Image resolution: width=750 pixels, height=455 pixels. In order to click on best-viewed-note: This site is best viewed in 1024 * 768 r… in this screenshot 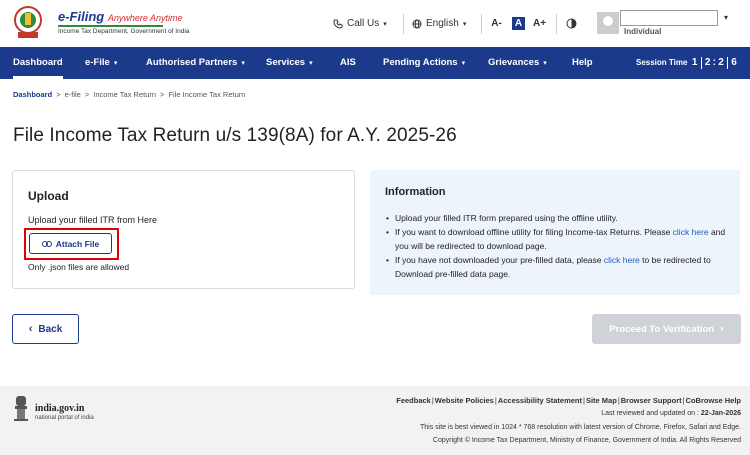, I will do `click(580, 427)`.